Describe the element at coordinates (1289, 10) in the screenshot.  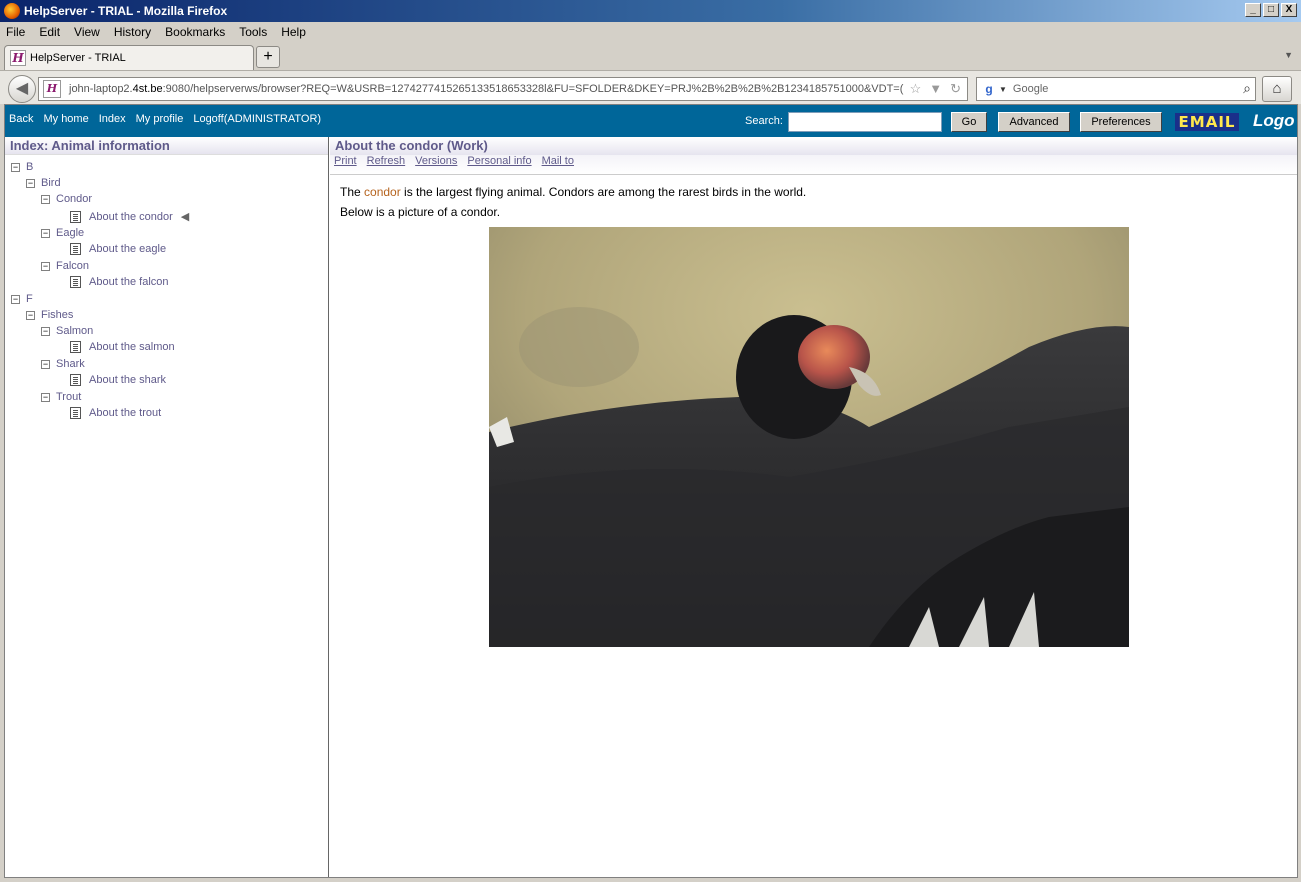
I see `close-button: X` at that location.